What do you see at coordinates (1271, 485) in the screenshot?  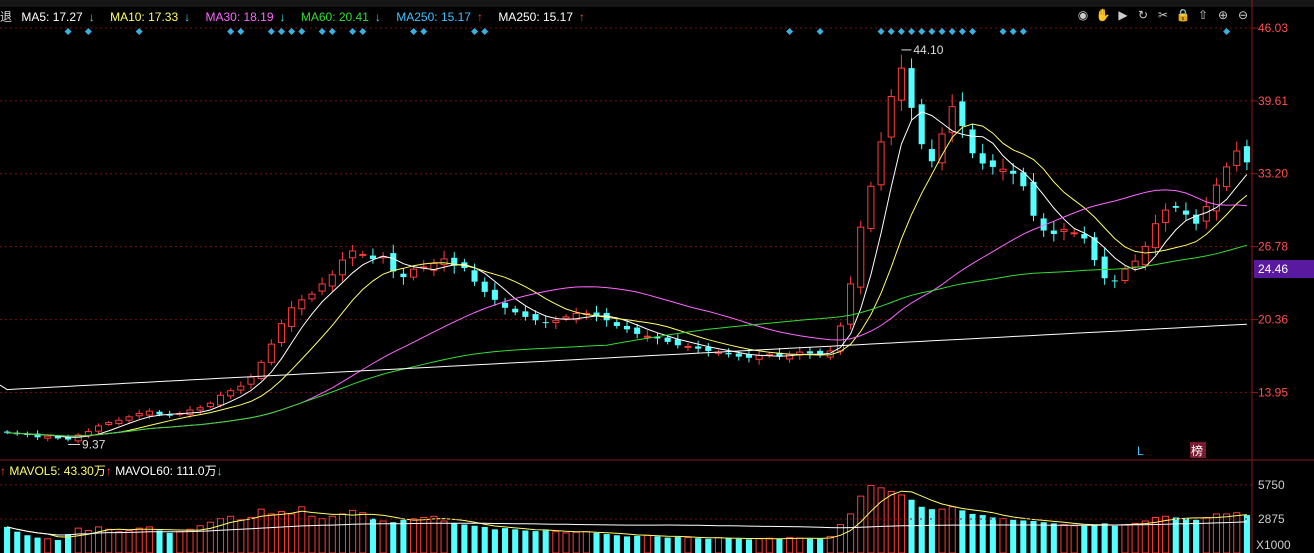 I see `volume-tick-label: 5750` at bounding box center [1271, 485].